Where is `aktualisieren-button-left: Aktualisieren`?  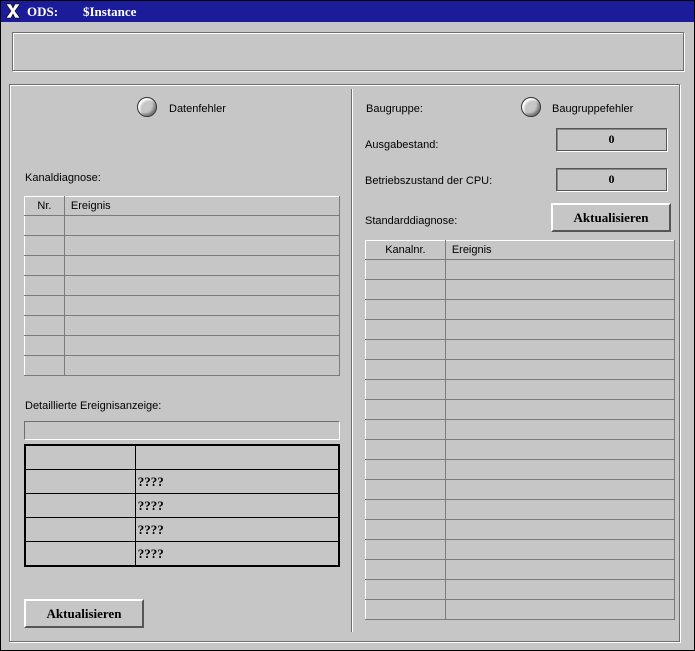
aktualisieren-button-left: Aktualisieren is located at coordinates (84, 613).